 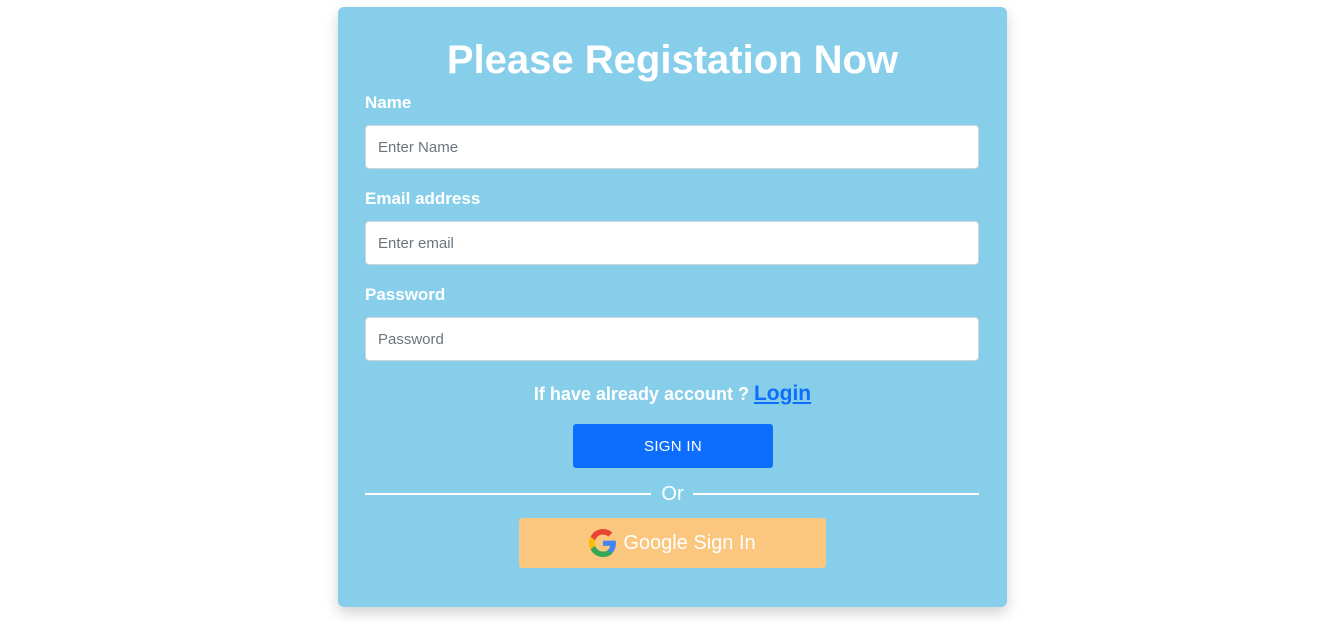 I want to click on login-link: Login, so click(x=782, y=393).